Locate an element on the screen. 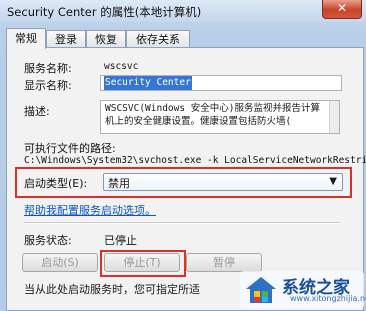  tab-label: 常规 is located at coordinates (26, 38).